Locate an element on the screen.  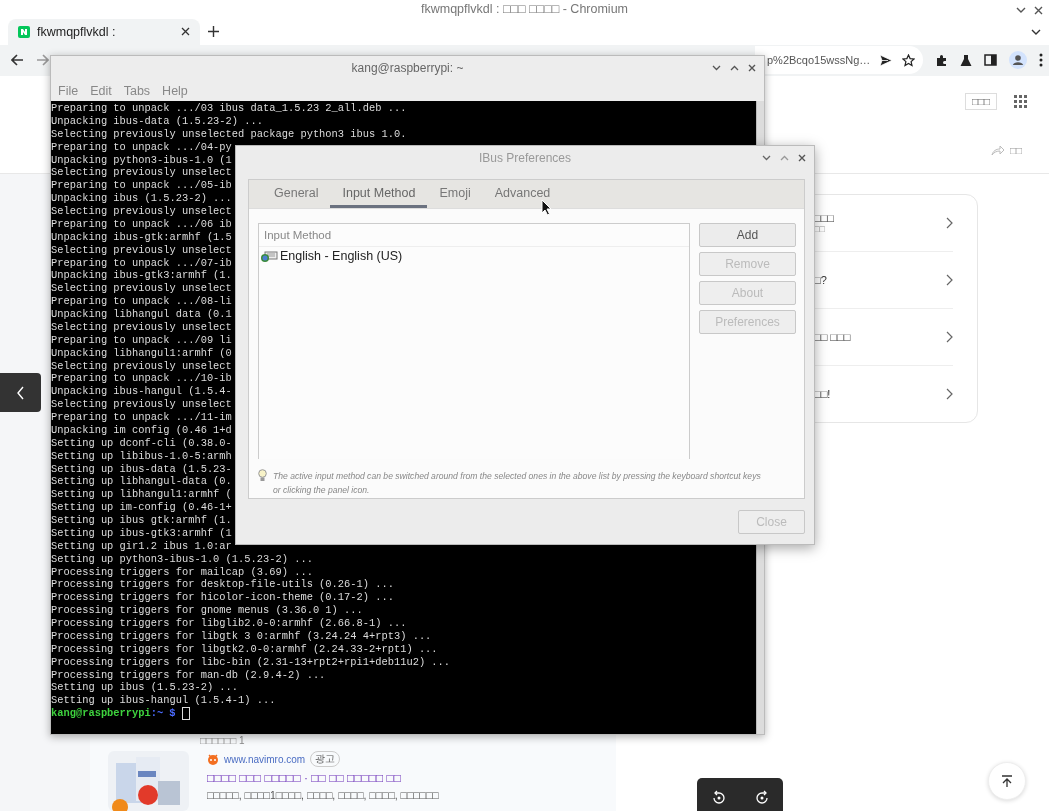
profile-icon is located at coordinates (1018, 60).